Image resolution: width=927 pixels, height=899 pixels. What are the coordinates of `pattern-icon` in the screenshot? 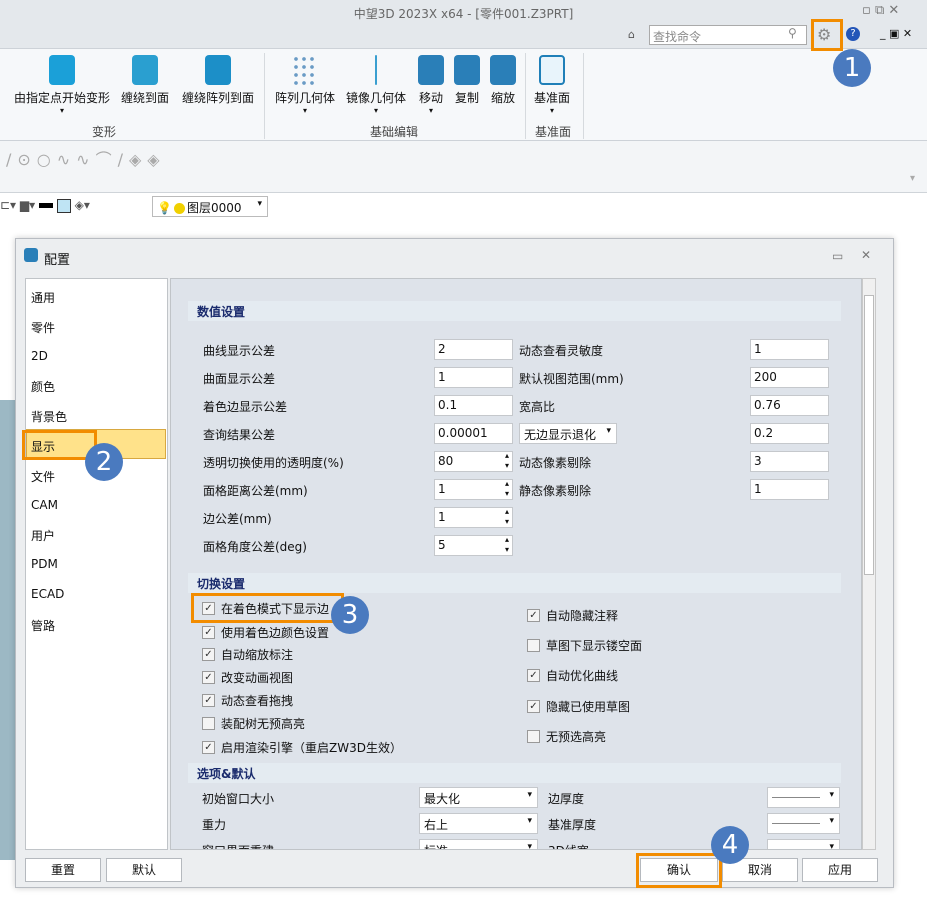 It's located at (305, 70).